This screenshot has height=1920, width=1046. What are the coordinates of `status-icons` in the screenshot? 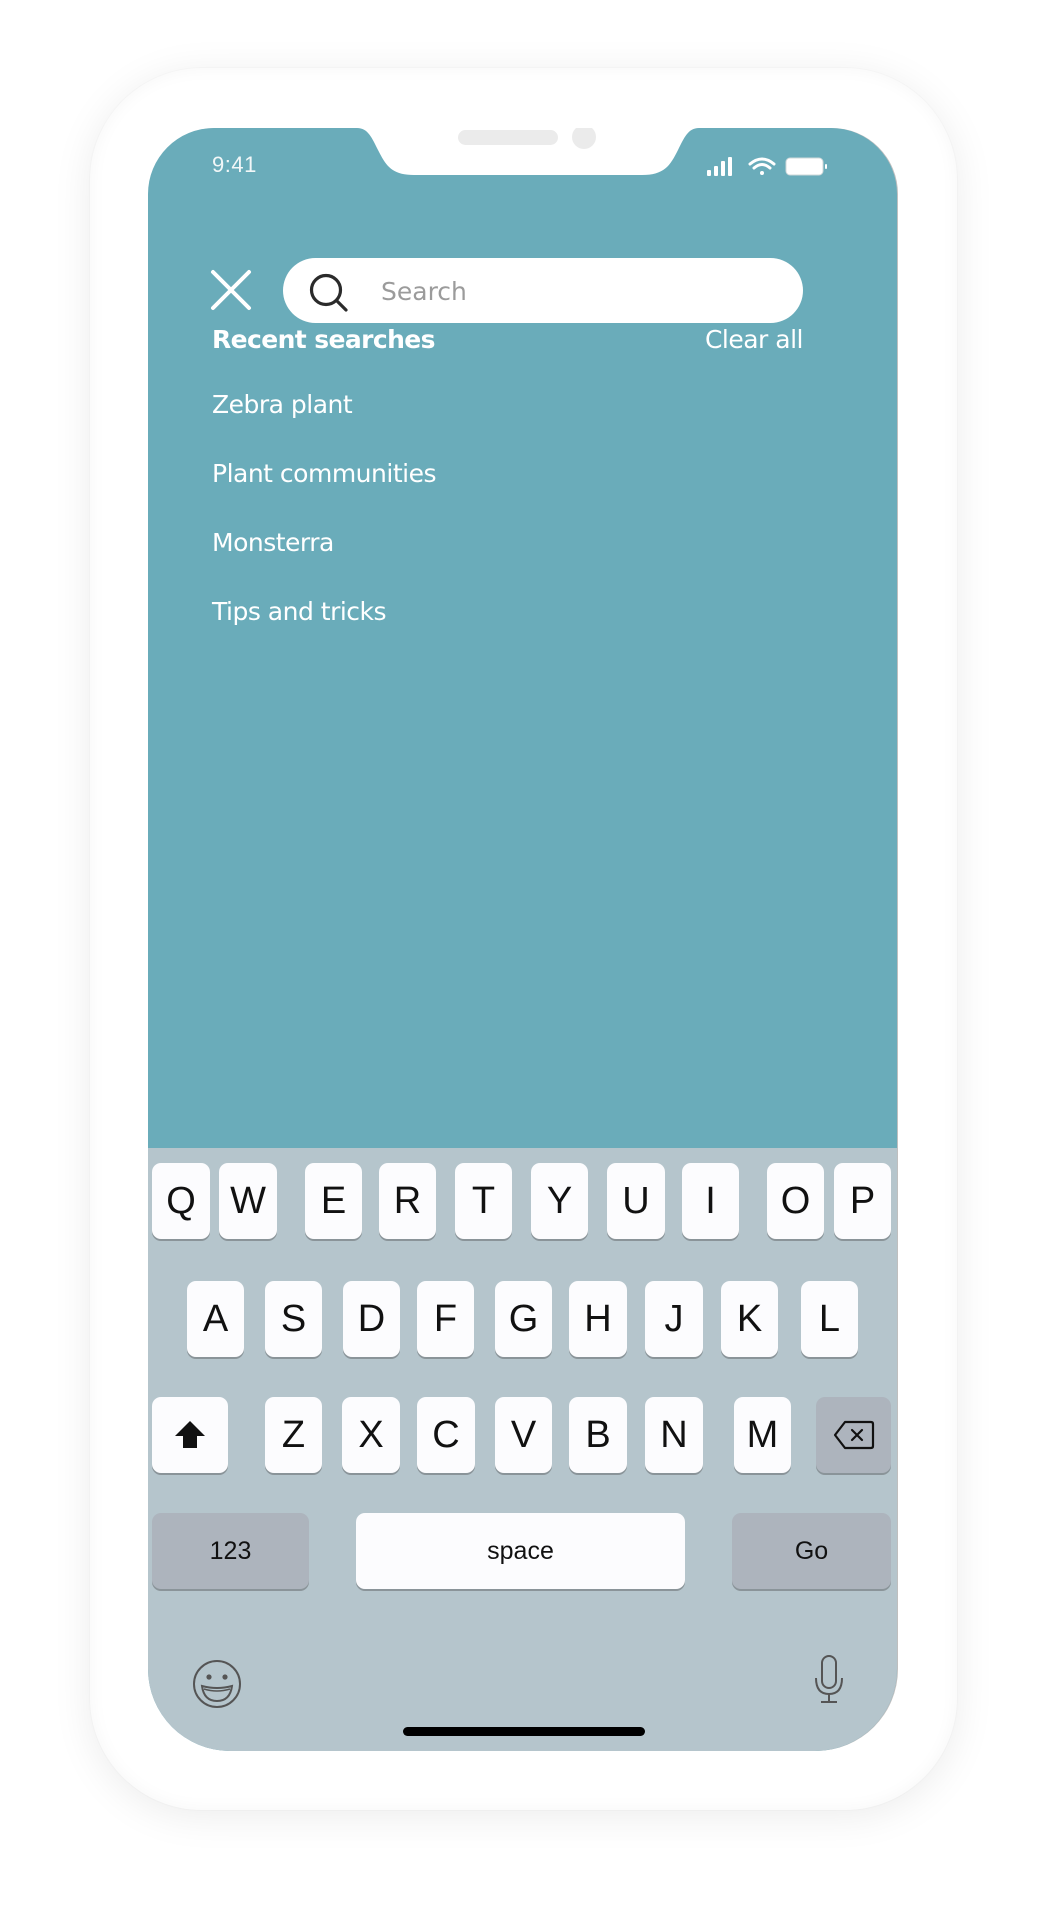 It's located at (767, 166).